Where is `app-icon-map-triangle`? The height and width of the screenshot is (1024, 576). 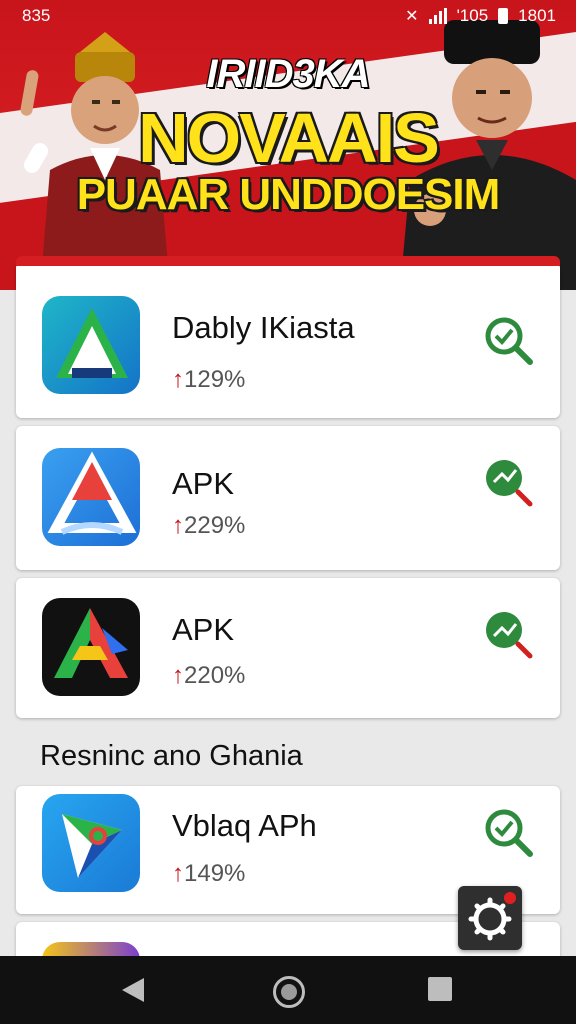 app-icon-map-triangle is located at coordinates (91, 843).